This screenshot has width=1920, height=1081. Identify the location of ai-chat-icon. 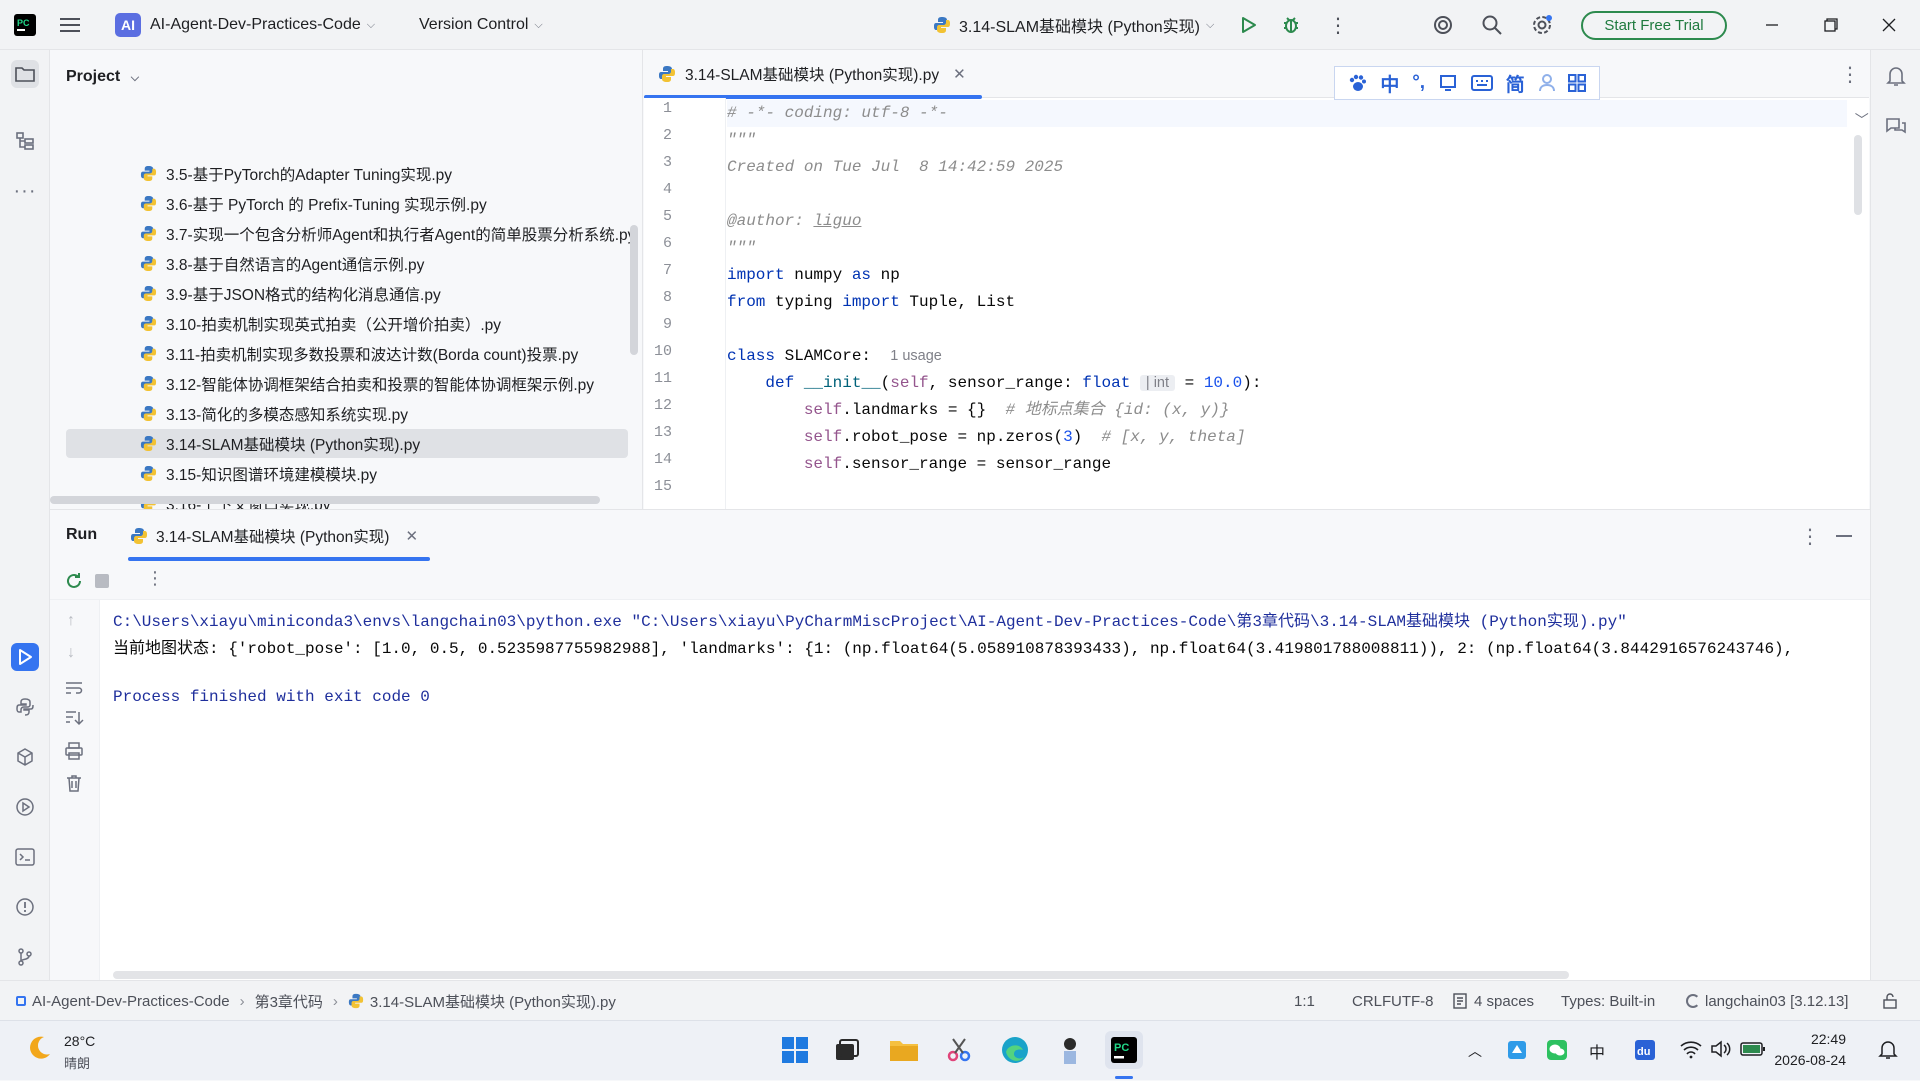
(1896, 126).